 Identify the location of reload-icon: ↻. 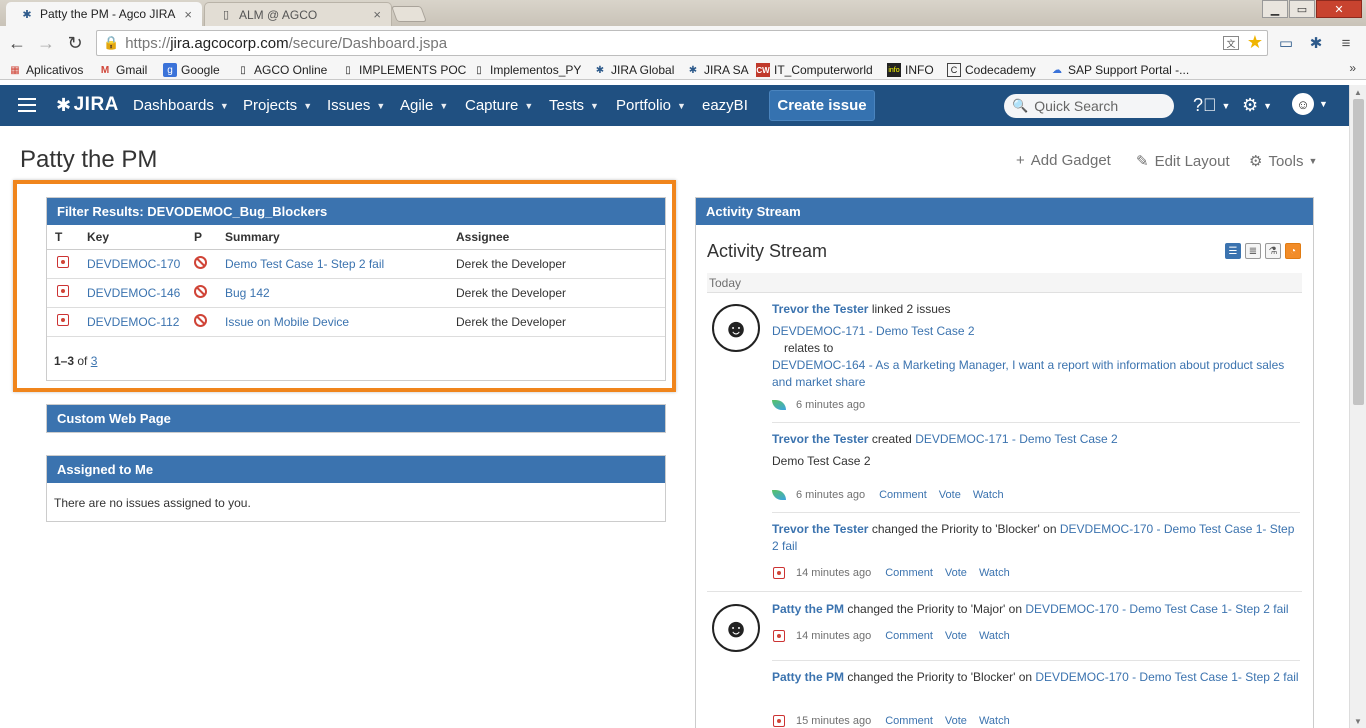
(75, 43).